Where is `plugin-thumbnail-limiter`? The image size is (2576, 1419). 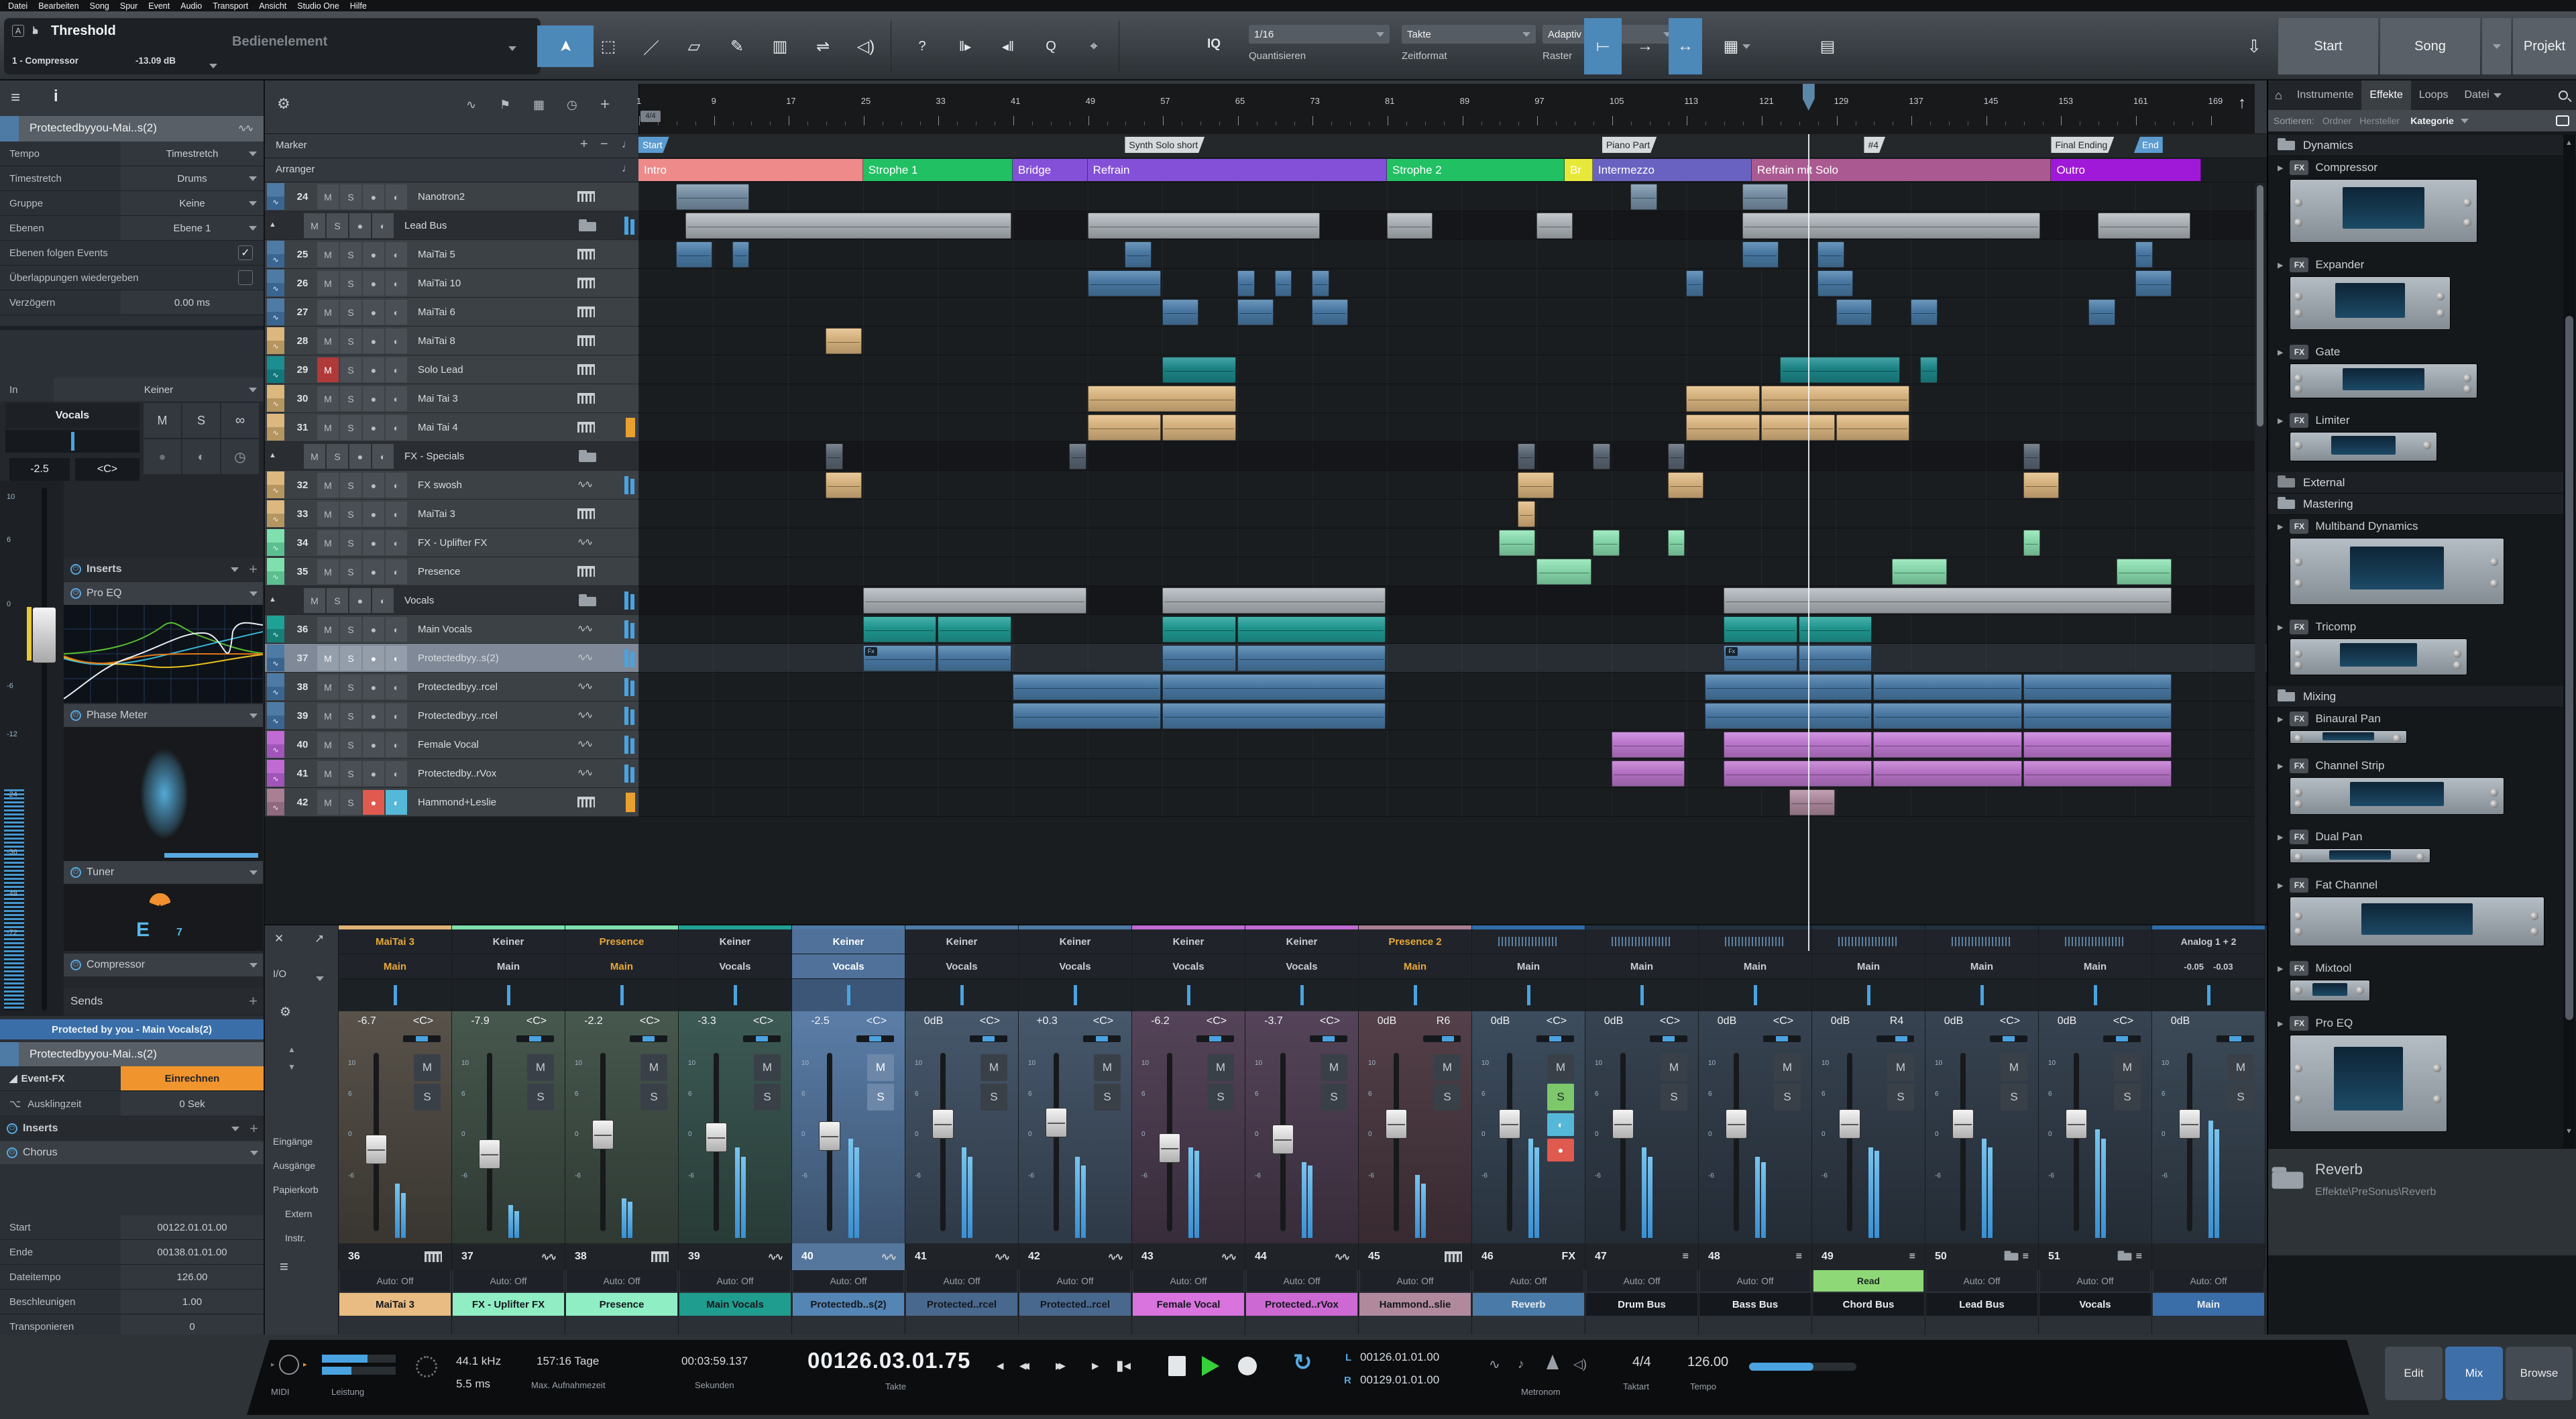 plugin-thumbnail-limiter is located at coordinates (2363, 446).